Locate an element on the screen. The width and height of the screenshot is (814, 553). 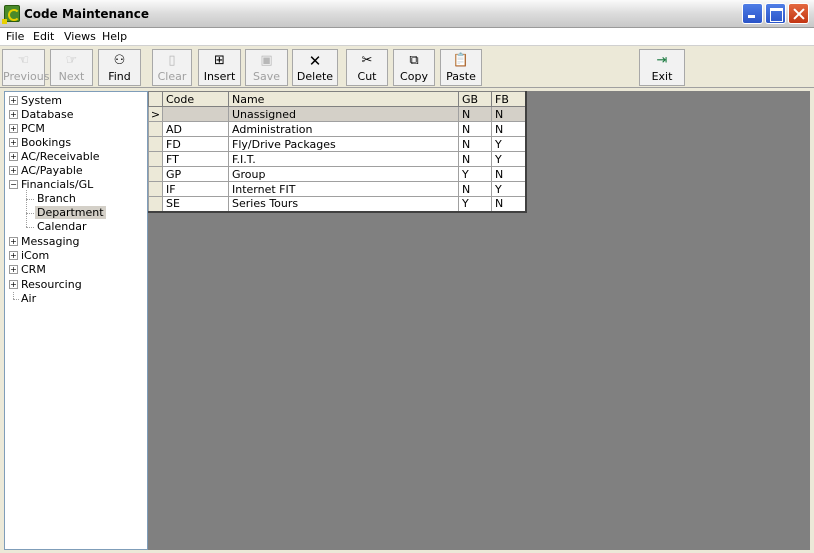
column-header-code: Code is located at coordinates (195, 99).